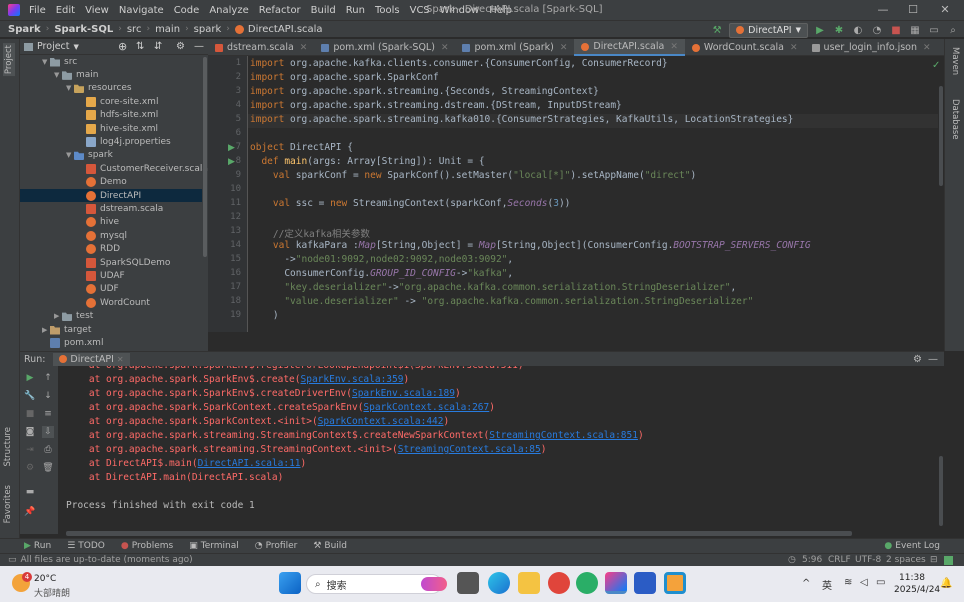 The height and width of the screenshot is (602, 964). What do you see at coordinates (941, 491) in the screenshot?
I see `console-scrollbar-thumb` at bounding box center [941, 491].